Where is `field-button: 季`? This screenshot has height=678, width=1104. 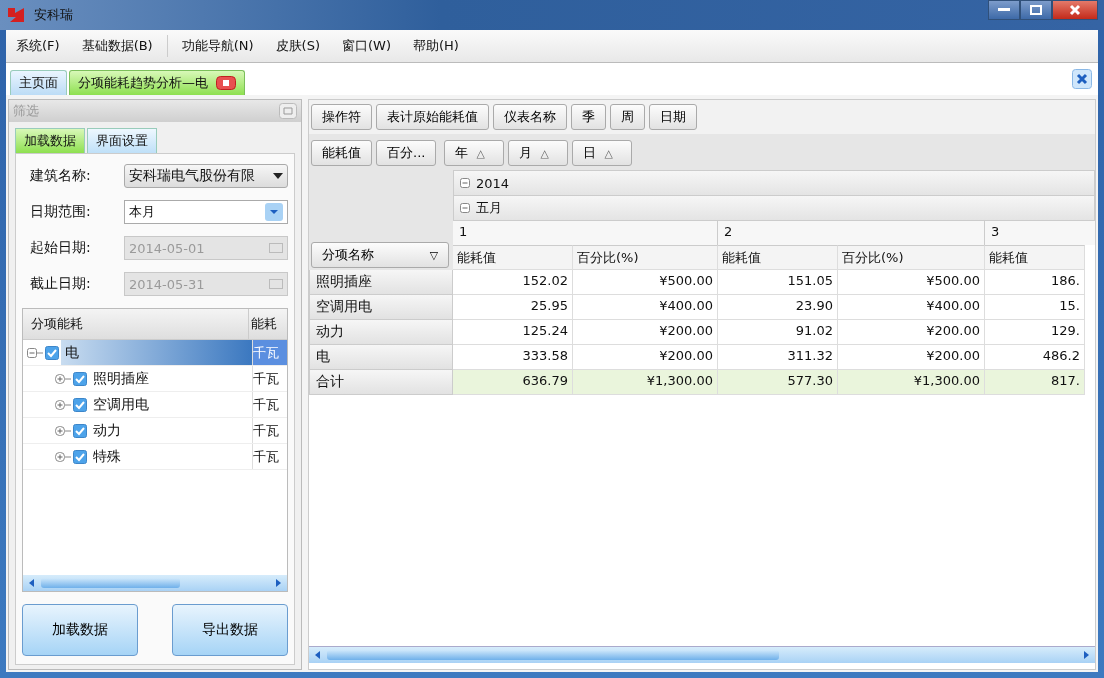 field-button: 季 is located at coordinates (588, 117).